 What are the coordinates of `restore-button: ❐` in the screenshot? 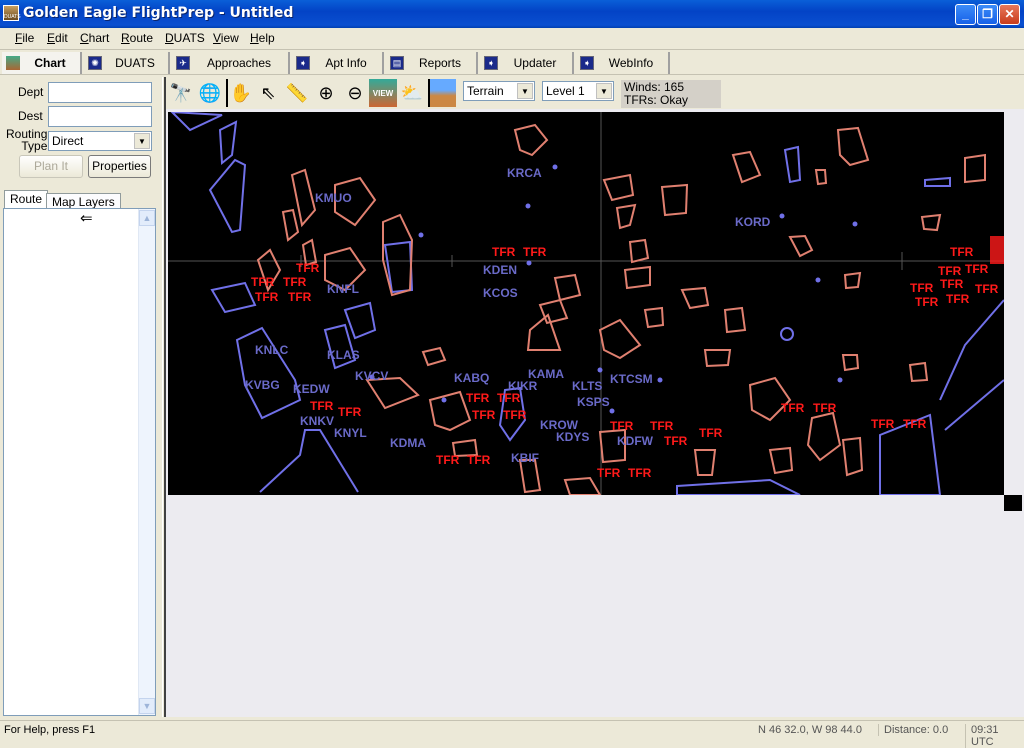 It's located at (987, 14).